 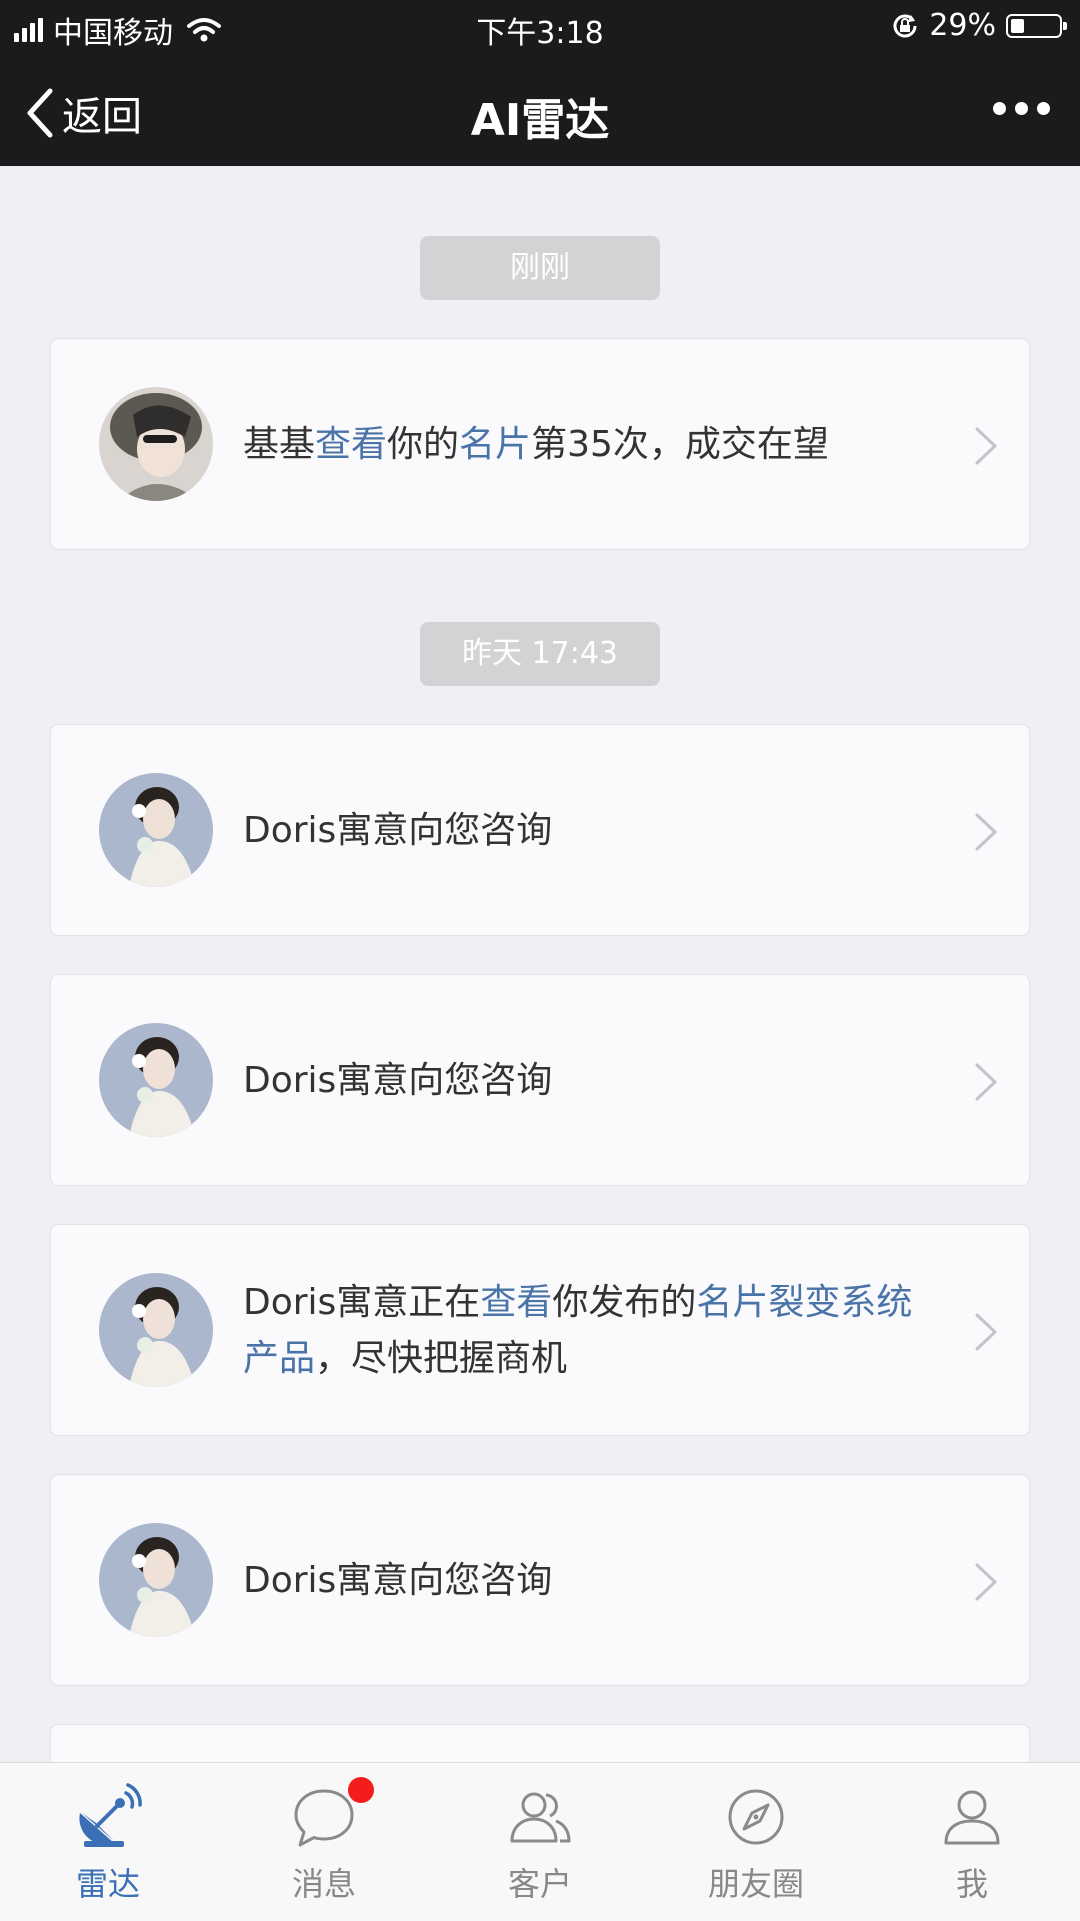 I want to click on message-segment: 你发布的, so click(x=624, y=1302).